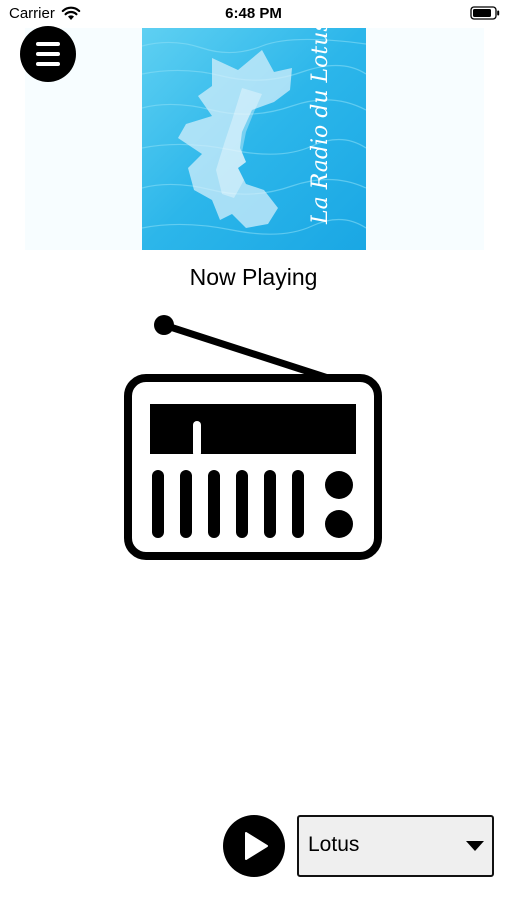 This screenshot has height=900, width=507. What do you see at coordinates (395, 846) in the screenshot?
I see `station-select: Lotus` at bounding box center [395, 846].